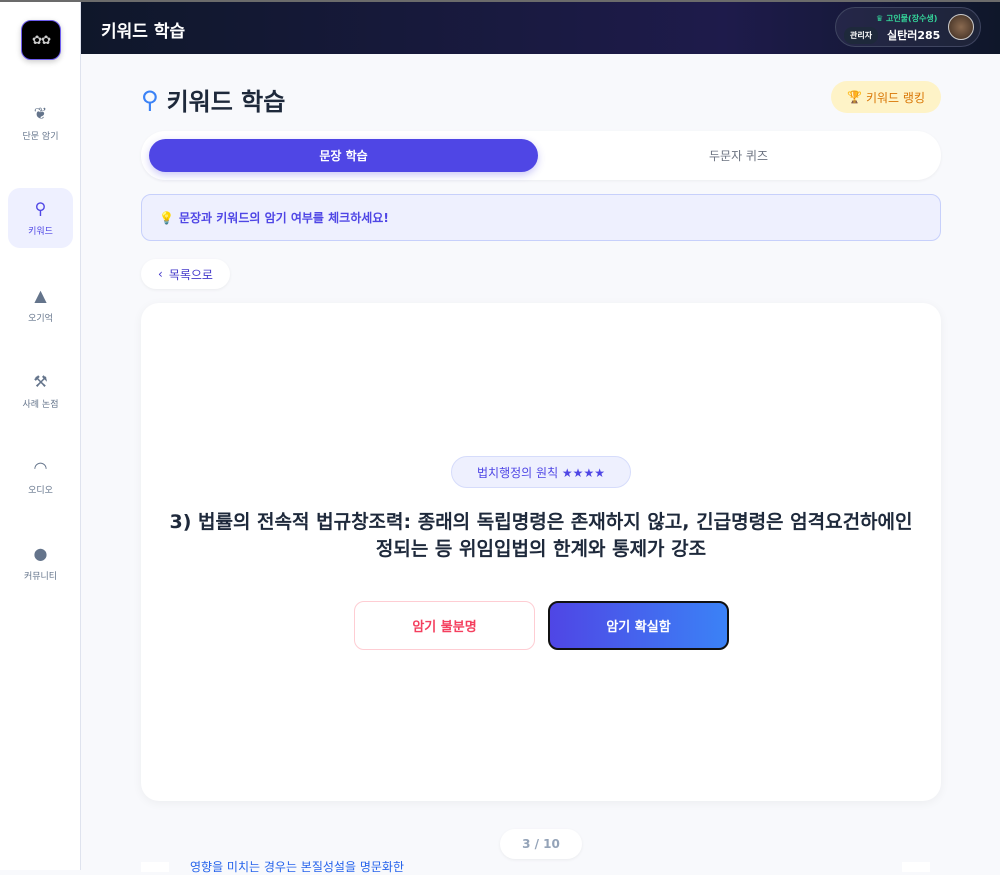 The width and height of the screenshot is (1000, 875). Describe the element at coordinates (226, 102) in the screenshot. I see `page-title-text: 키워드 학습` at that location.